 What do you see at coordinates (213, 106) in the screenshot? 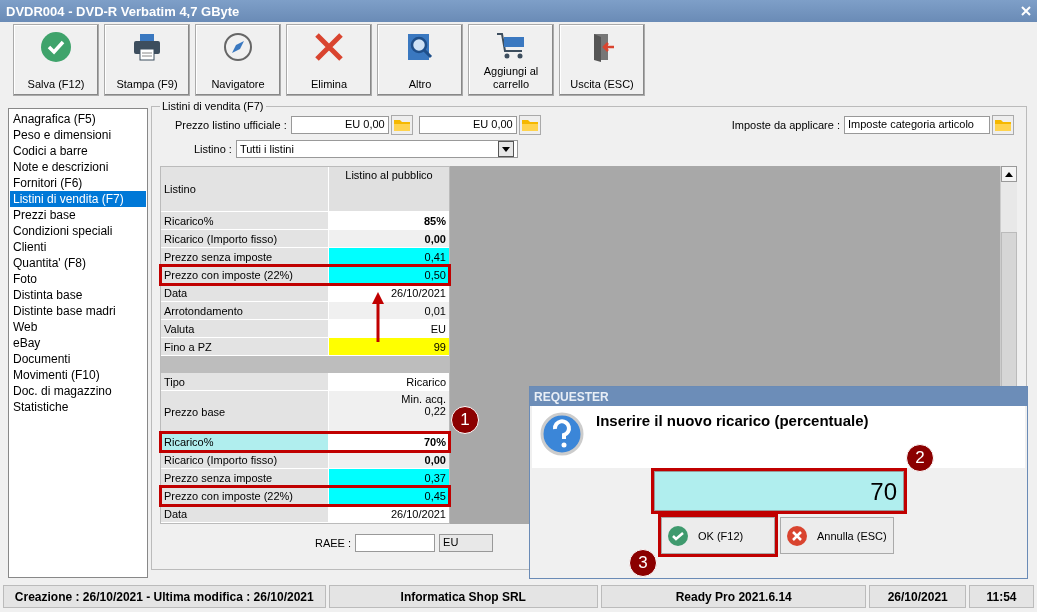
I see `group-title: Listini di vendita (F7)` at bounding box center [213, 106].